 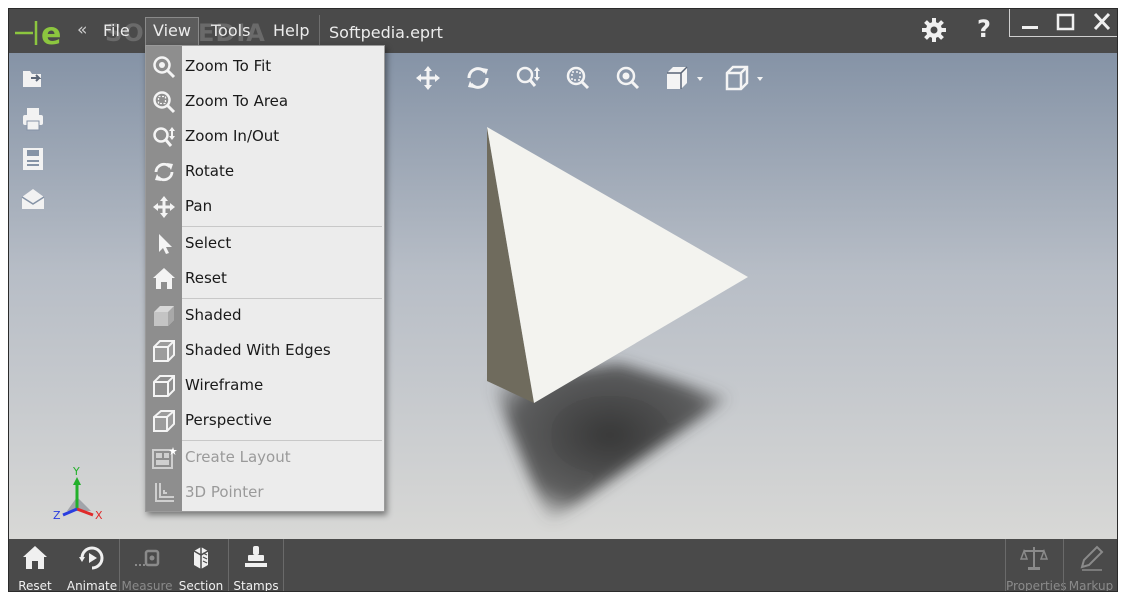 I want to click on menu-item-zoom-to-fit: Zoom To Fit, so click(x=265, y=67).